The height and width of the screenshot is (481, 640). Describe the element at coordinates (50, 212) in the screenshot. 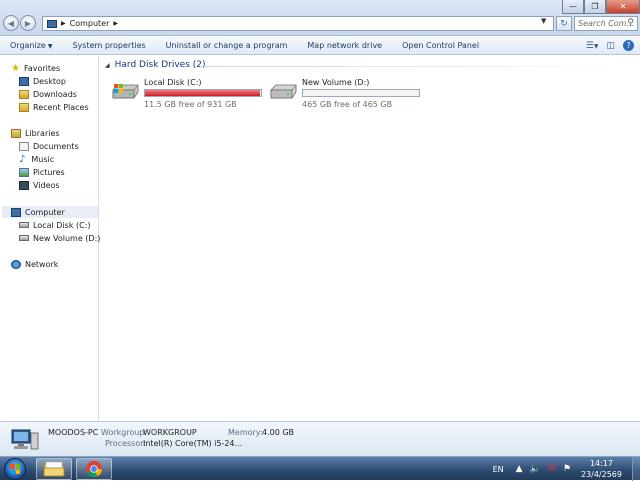

I see `nav-computer: Computer` at that location.